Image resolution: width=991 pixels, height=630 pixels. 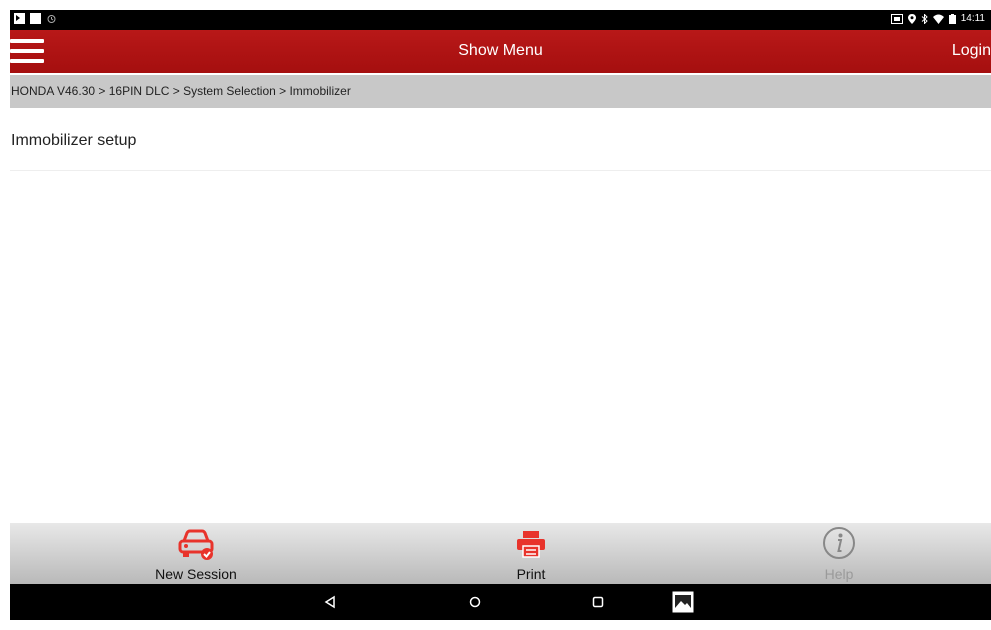 I want to click on function-list: Immobilizer setup, so click(x=500, y=139).